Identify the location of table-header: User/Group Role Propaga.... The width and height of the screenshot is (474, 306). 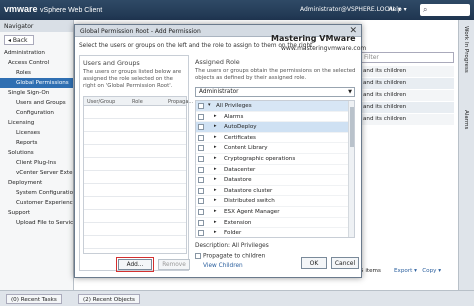
(138, 101).